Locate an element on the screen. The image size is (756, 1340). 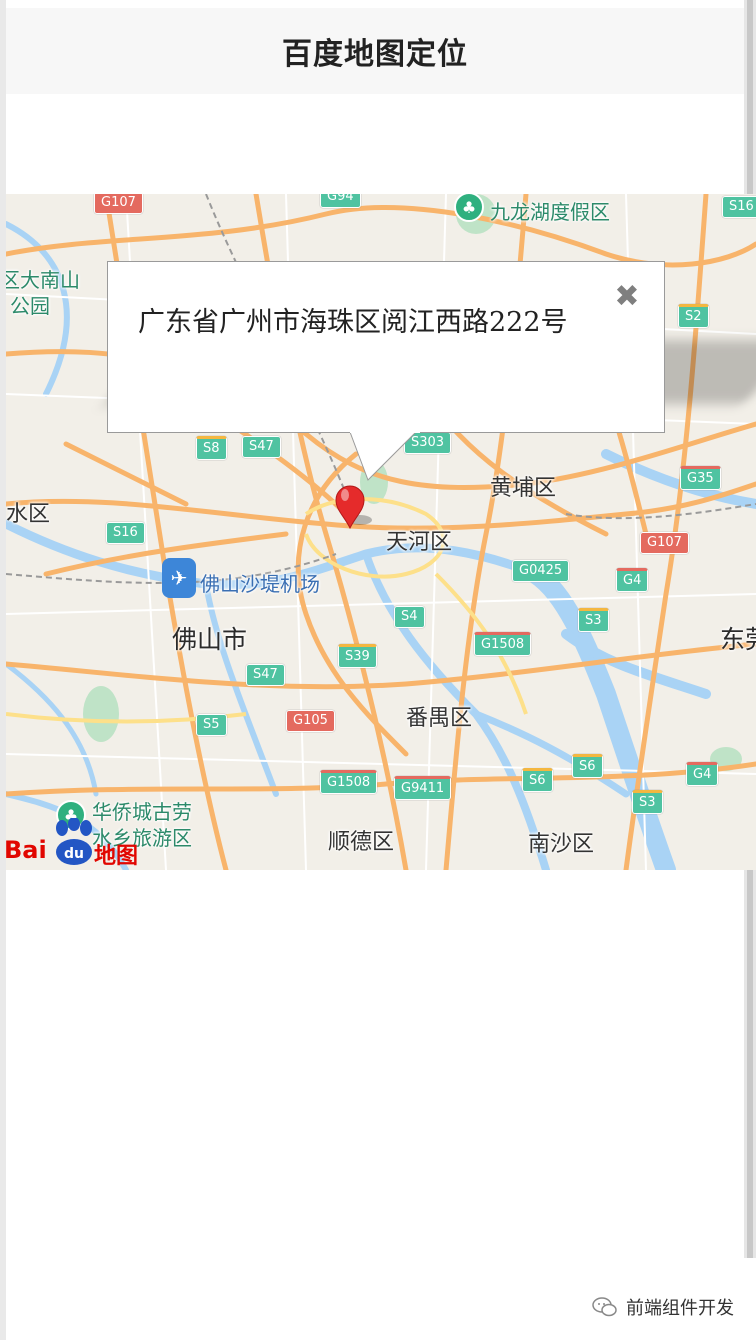
road-shield-g94: G94 is located at coordinates (340, 201).